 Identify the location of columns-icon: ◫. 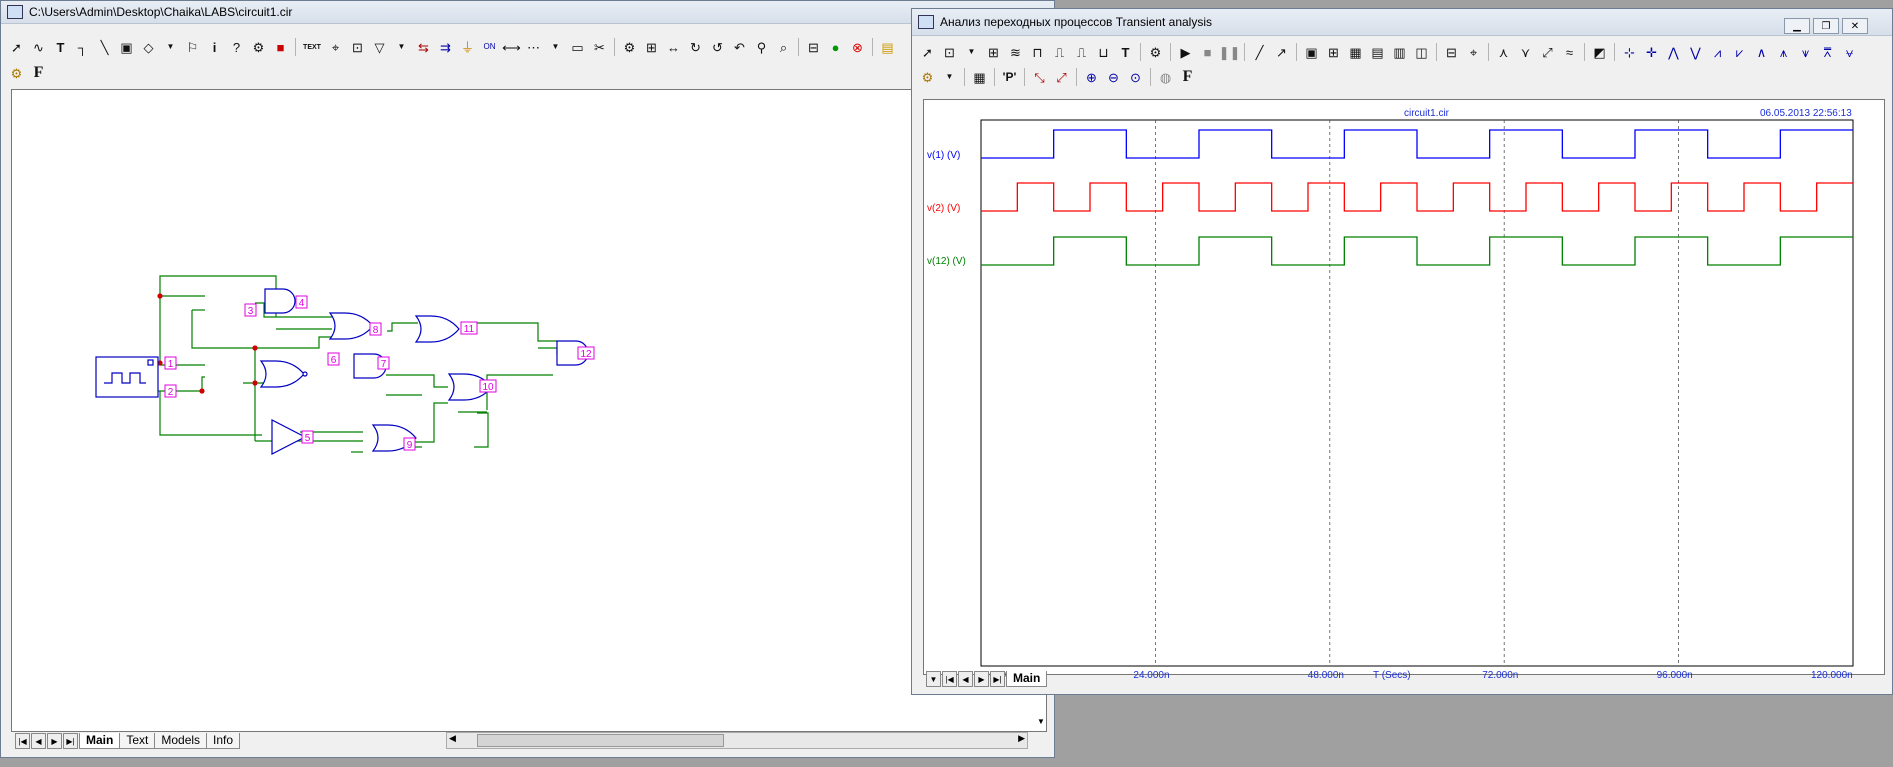
(1421, 52).